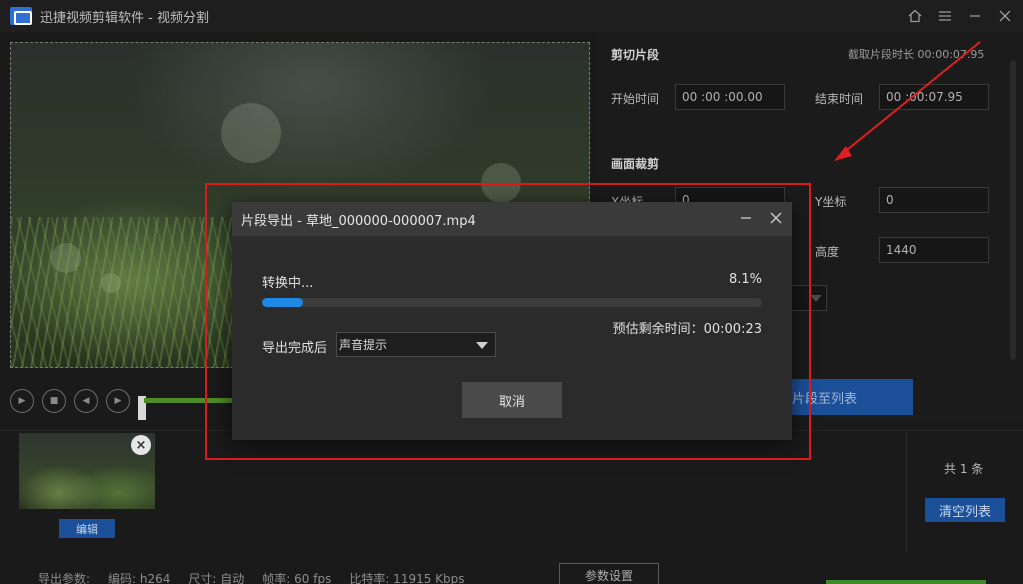 The image size is (1023, 584). What do you see at coordinates (831, 202) in the screenshot?
I see `y-coord-label: Y坐标` at bounding box center [831, 202].